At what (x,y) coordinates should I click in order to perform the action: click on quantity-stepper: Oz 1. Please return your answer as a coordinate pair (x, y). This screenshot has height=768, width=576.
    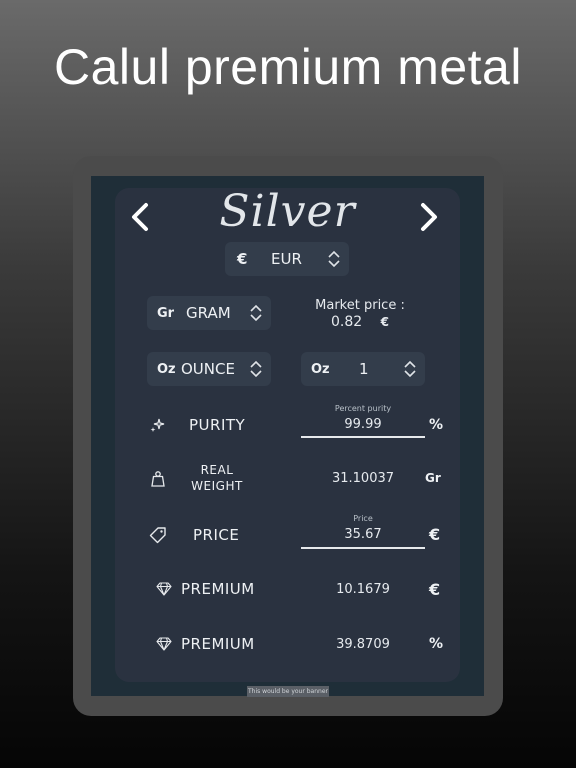
    Looking at the image, I should click on (363, 369).